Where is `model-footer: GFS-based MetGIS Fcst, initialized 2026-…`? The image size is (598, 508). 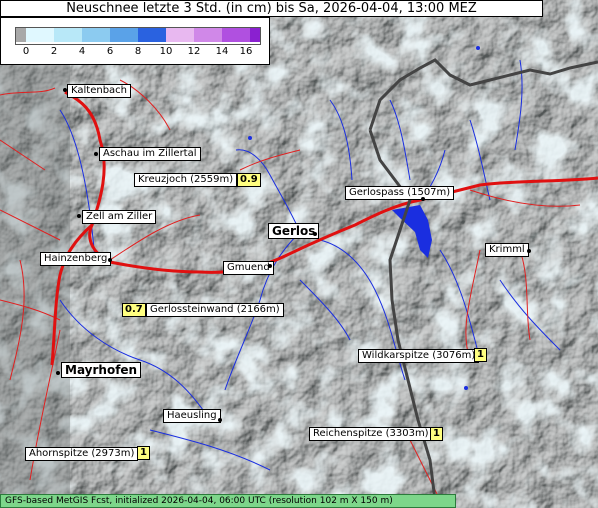 model-footer: GFS-based MetGIS Fcst, initialized 2026-… is located at coordinates (228, 501).